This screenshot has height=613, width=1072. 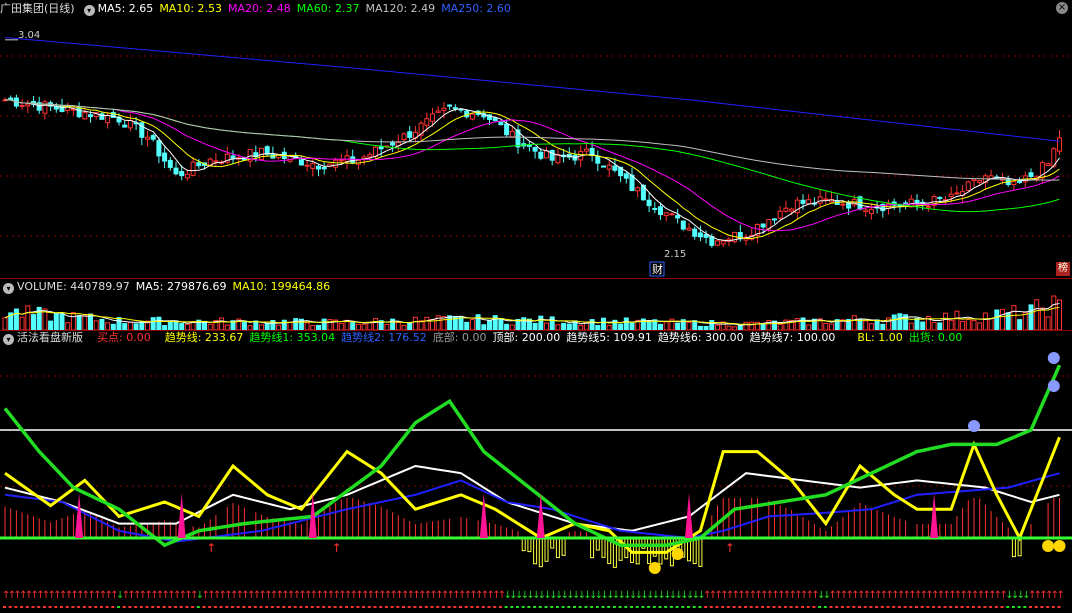 What do you see at coordinates (50, 337) in the screenshot?
I see `indicator-name: 活法看盘新版` at bounding box center [50, 337].